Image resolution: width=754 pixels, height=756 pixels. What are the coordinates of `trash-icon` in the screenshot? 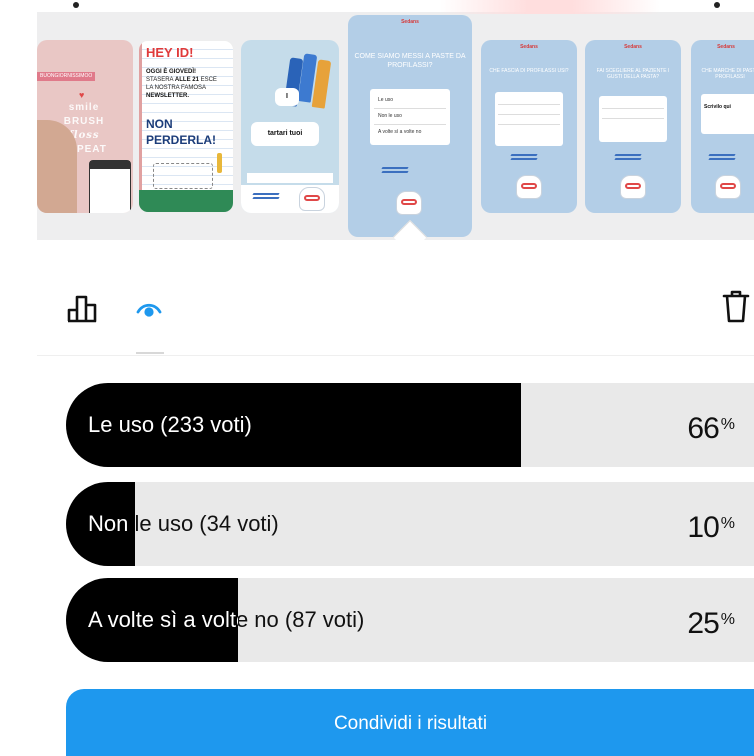 It's located at (736, 307).